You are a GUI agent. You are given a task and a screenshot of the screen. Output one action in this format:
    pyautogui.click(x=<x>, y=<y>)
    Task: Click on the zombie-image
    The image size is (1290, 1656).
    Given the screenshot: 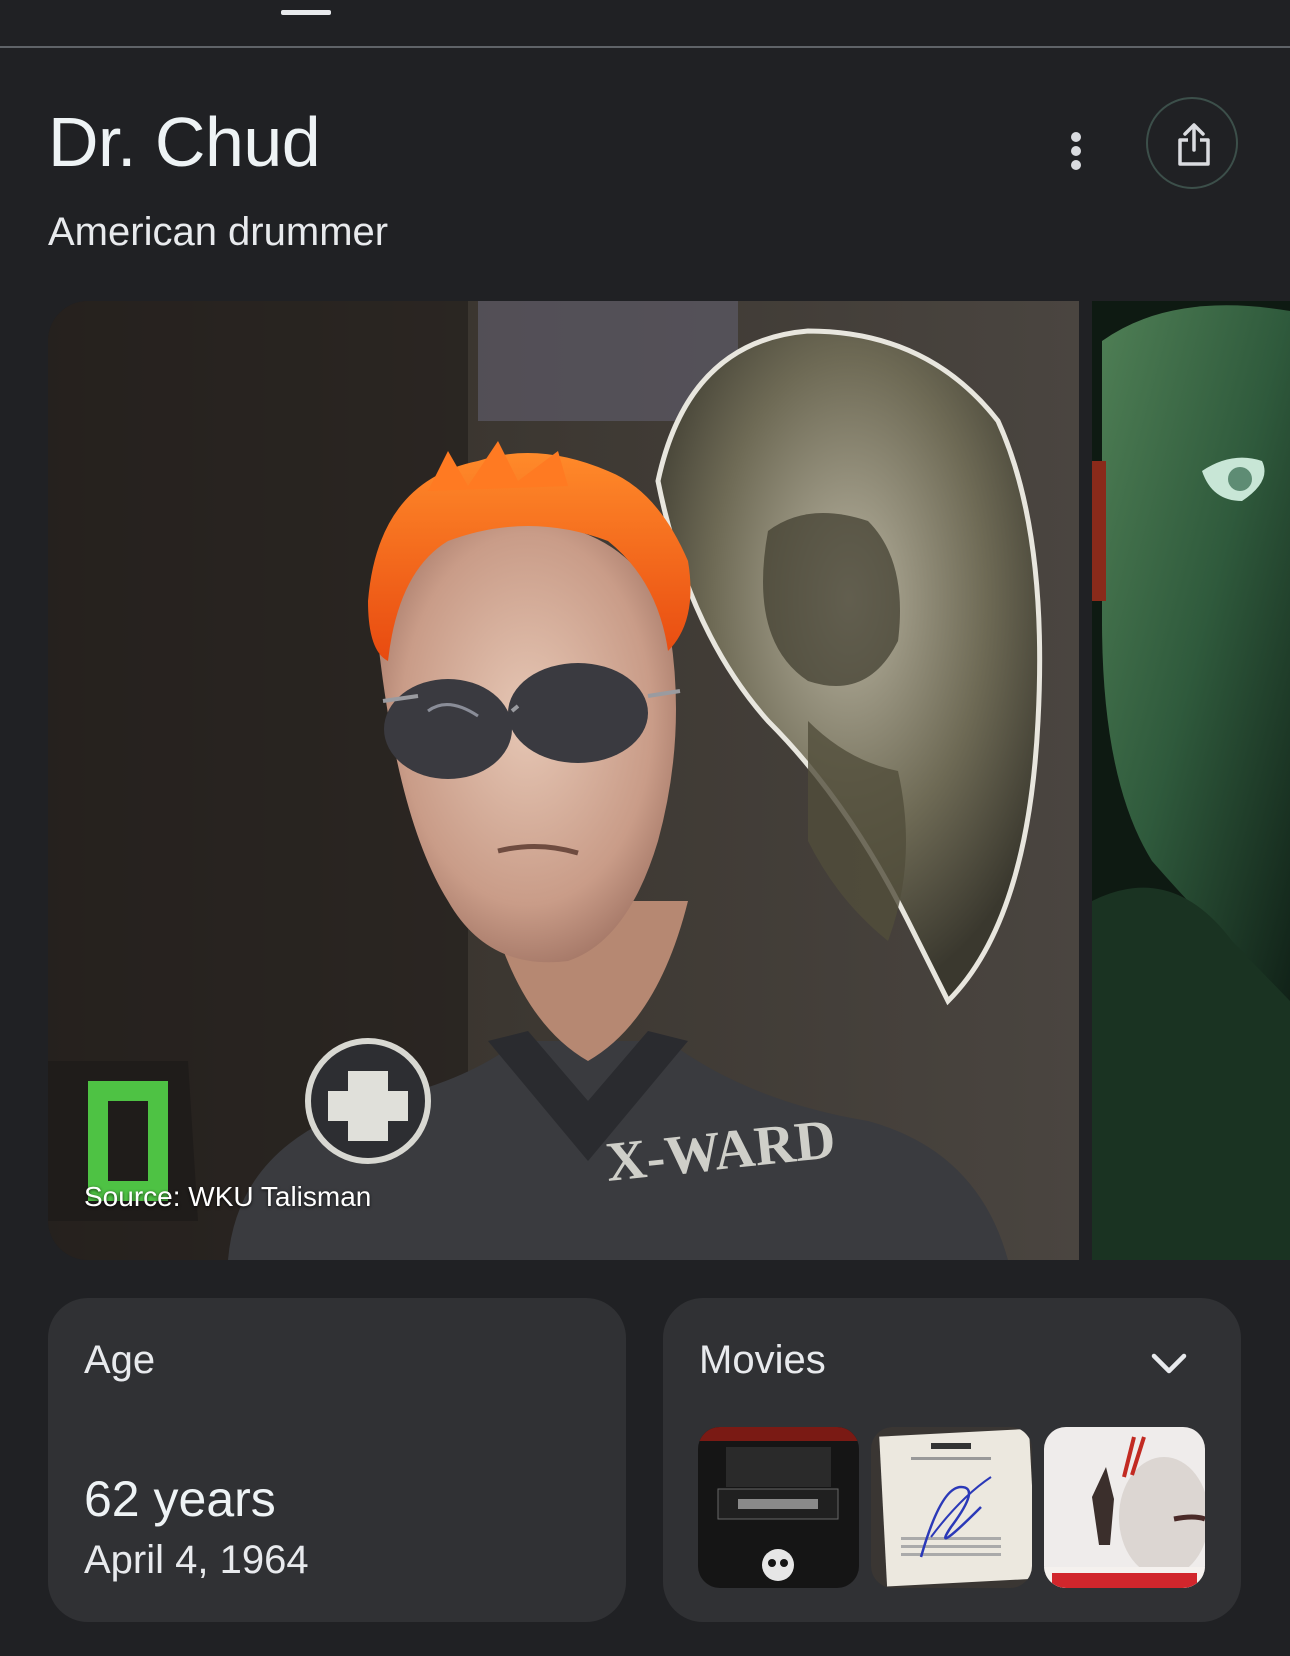 What is the action you would take?
    pyautogui.click(x=1191, y=780)
    